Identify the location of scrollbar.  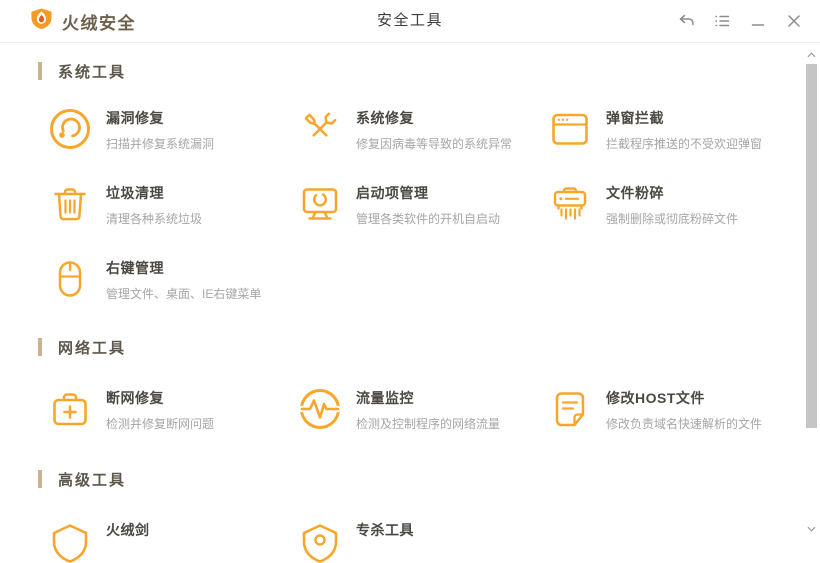
(811, 292).